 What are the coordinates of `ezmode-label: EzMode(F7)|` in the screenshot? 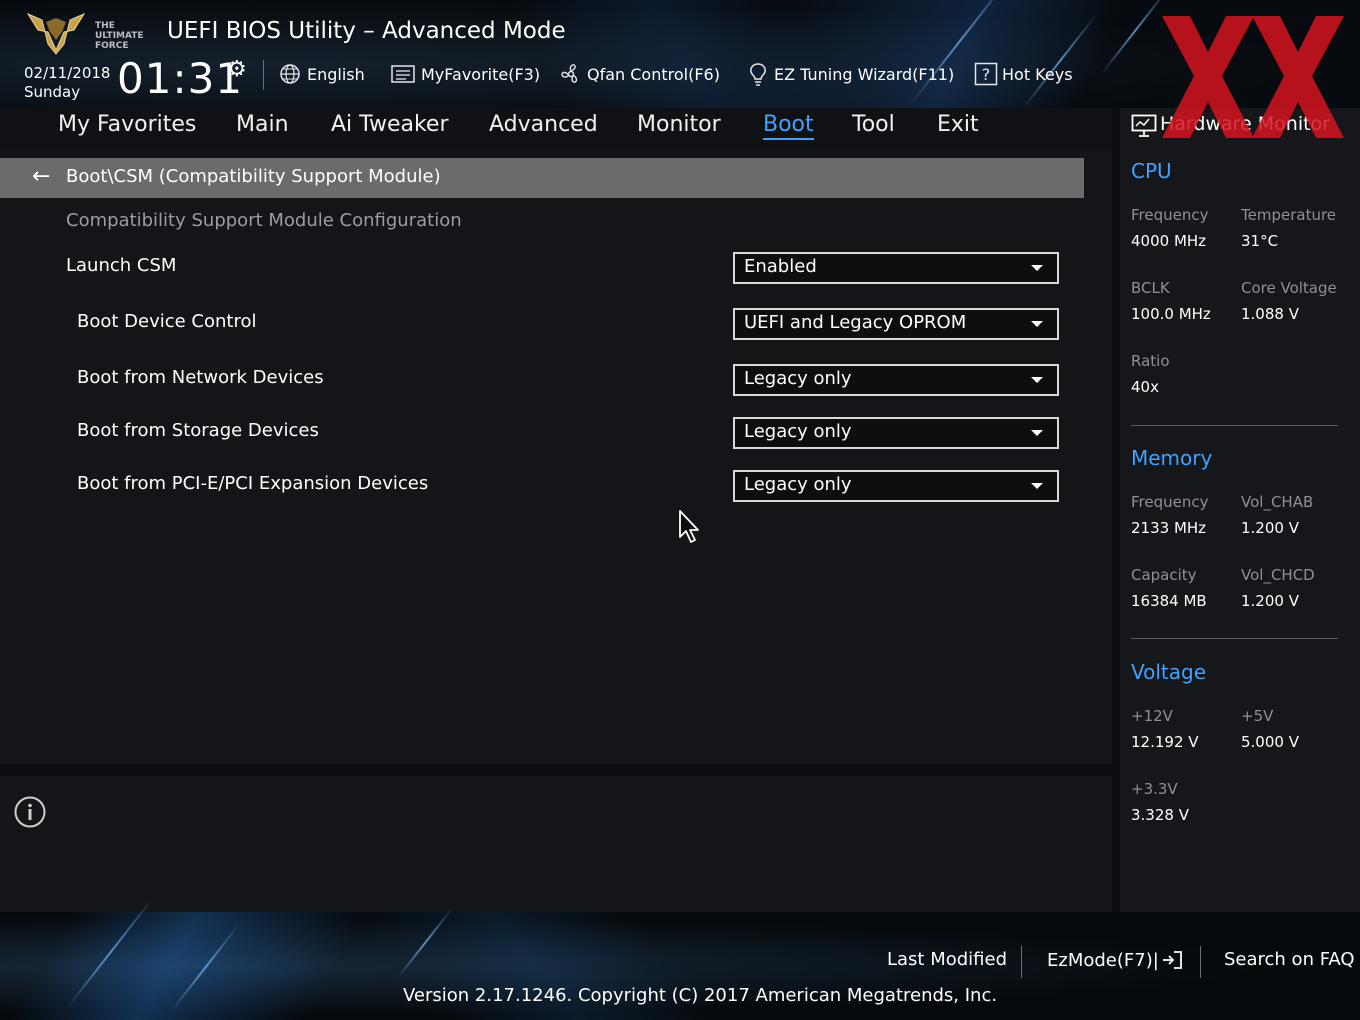 It's located at (1103, 960).